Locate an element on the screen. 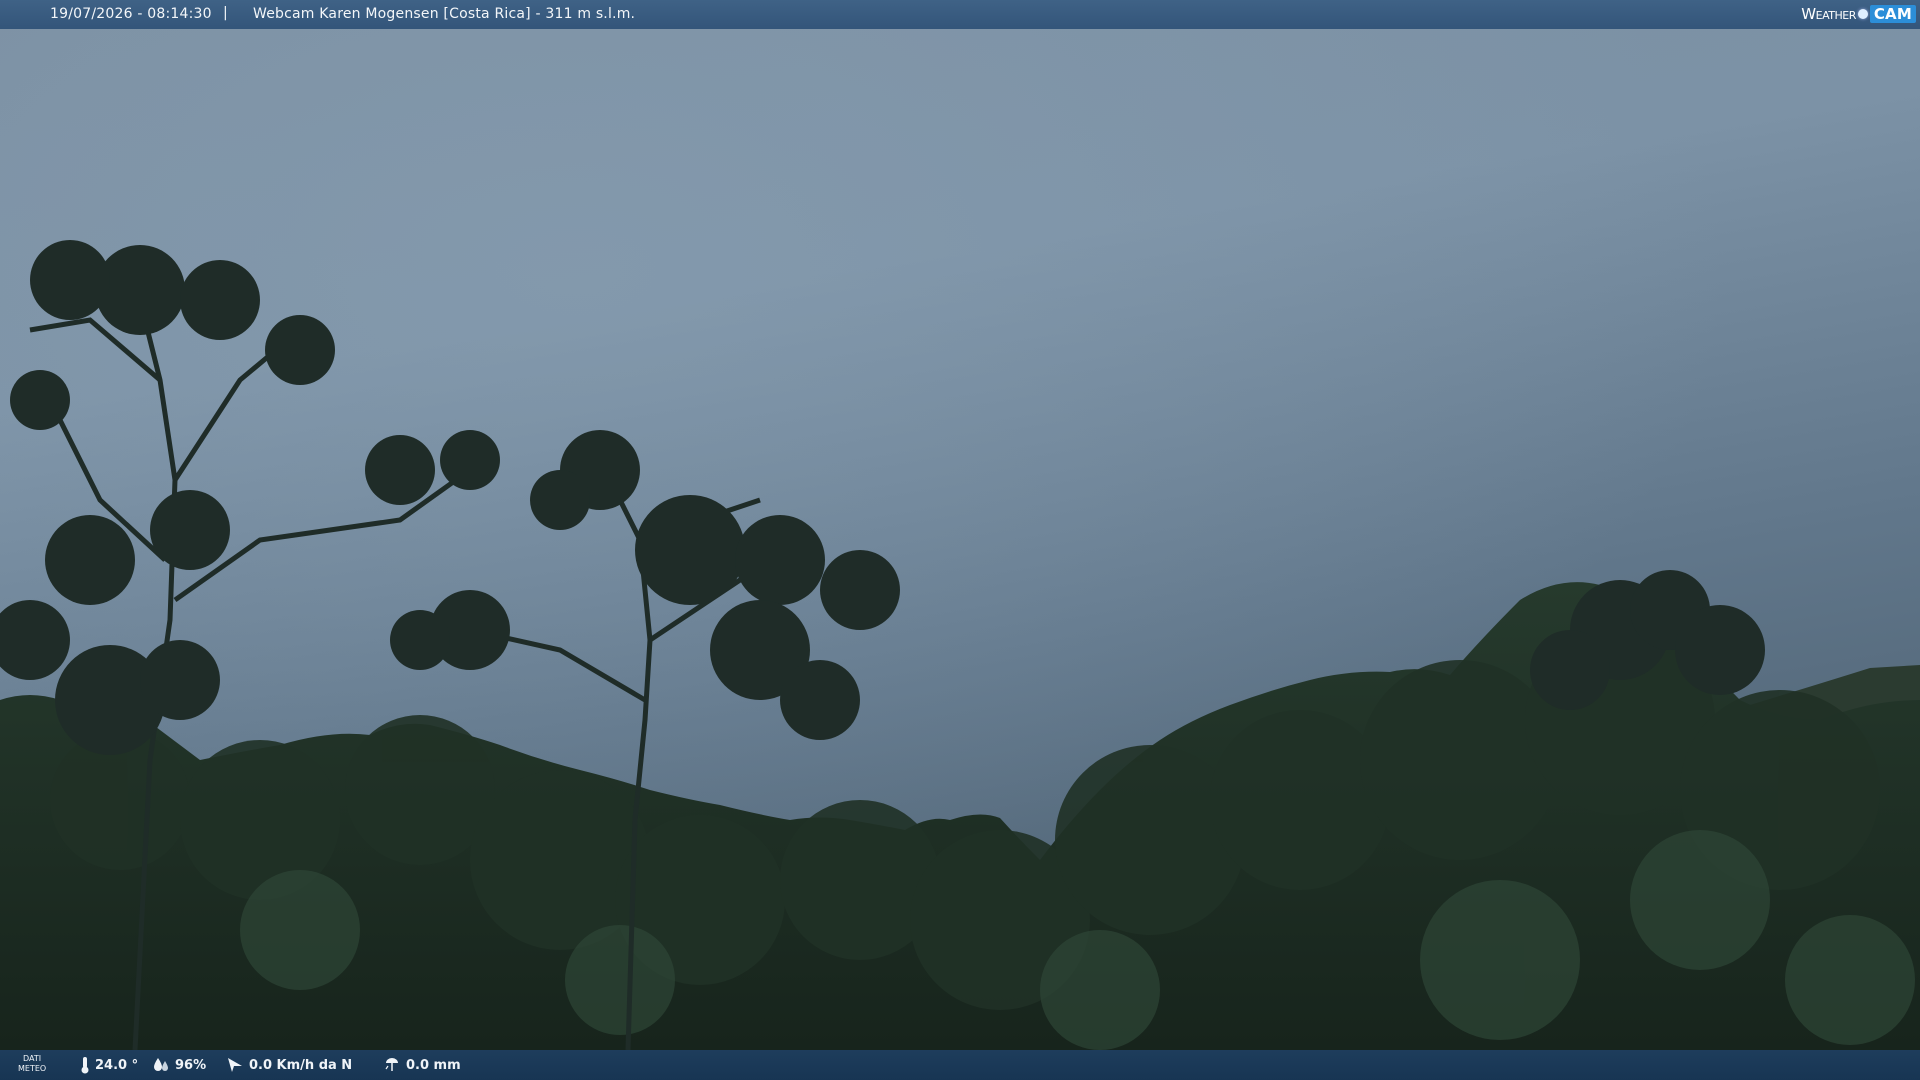  humidity-icon is located at coordinates (161, 1064).